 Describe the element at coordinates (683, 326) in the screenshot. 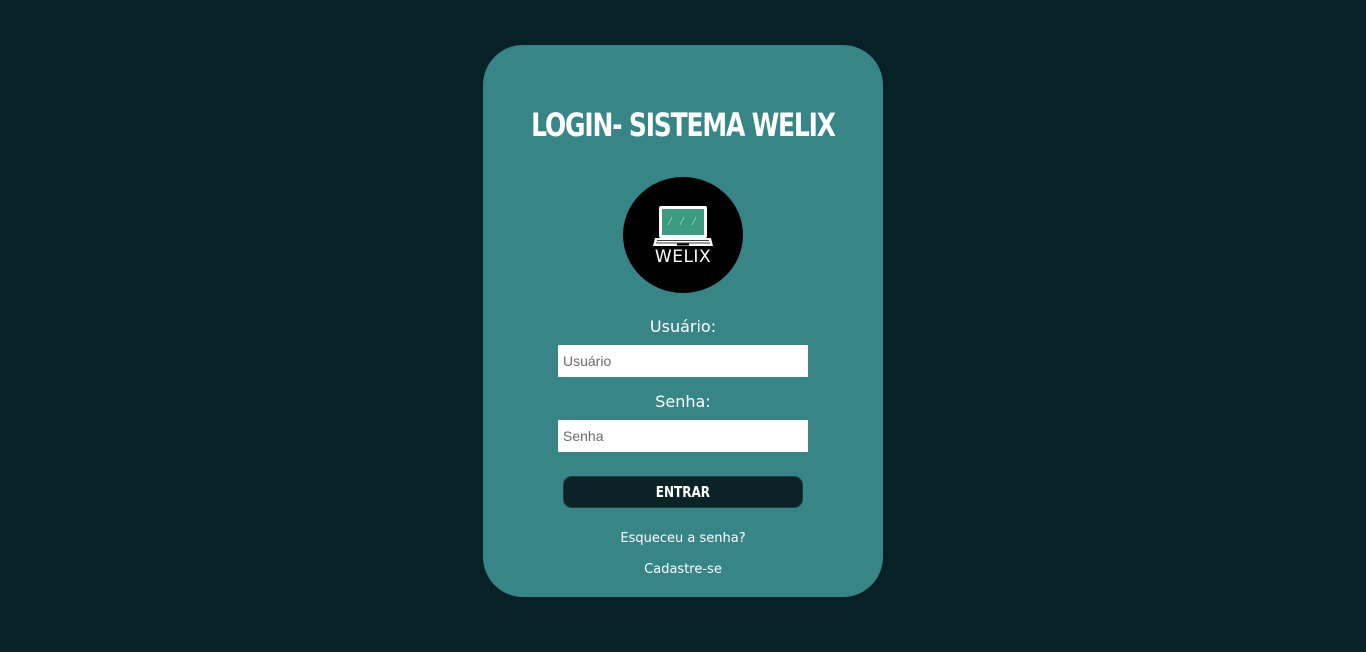

I see `username-label: Usuário:` at that location.